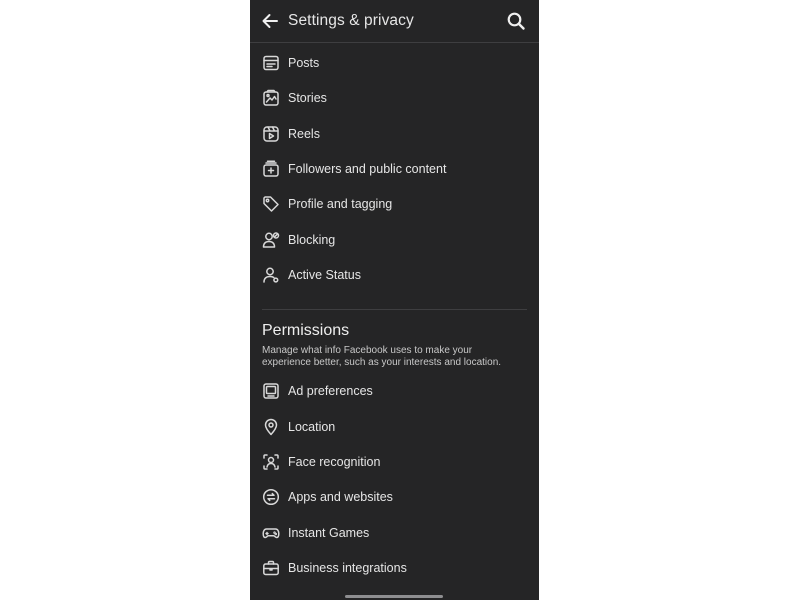 This screenshot has width=790, height=600. Describe the element at coordinates (394, 532) in the screenshot. I see `settings-item-instant-games: Instant Games` at that location.